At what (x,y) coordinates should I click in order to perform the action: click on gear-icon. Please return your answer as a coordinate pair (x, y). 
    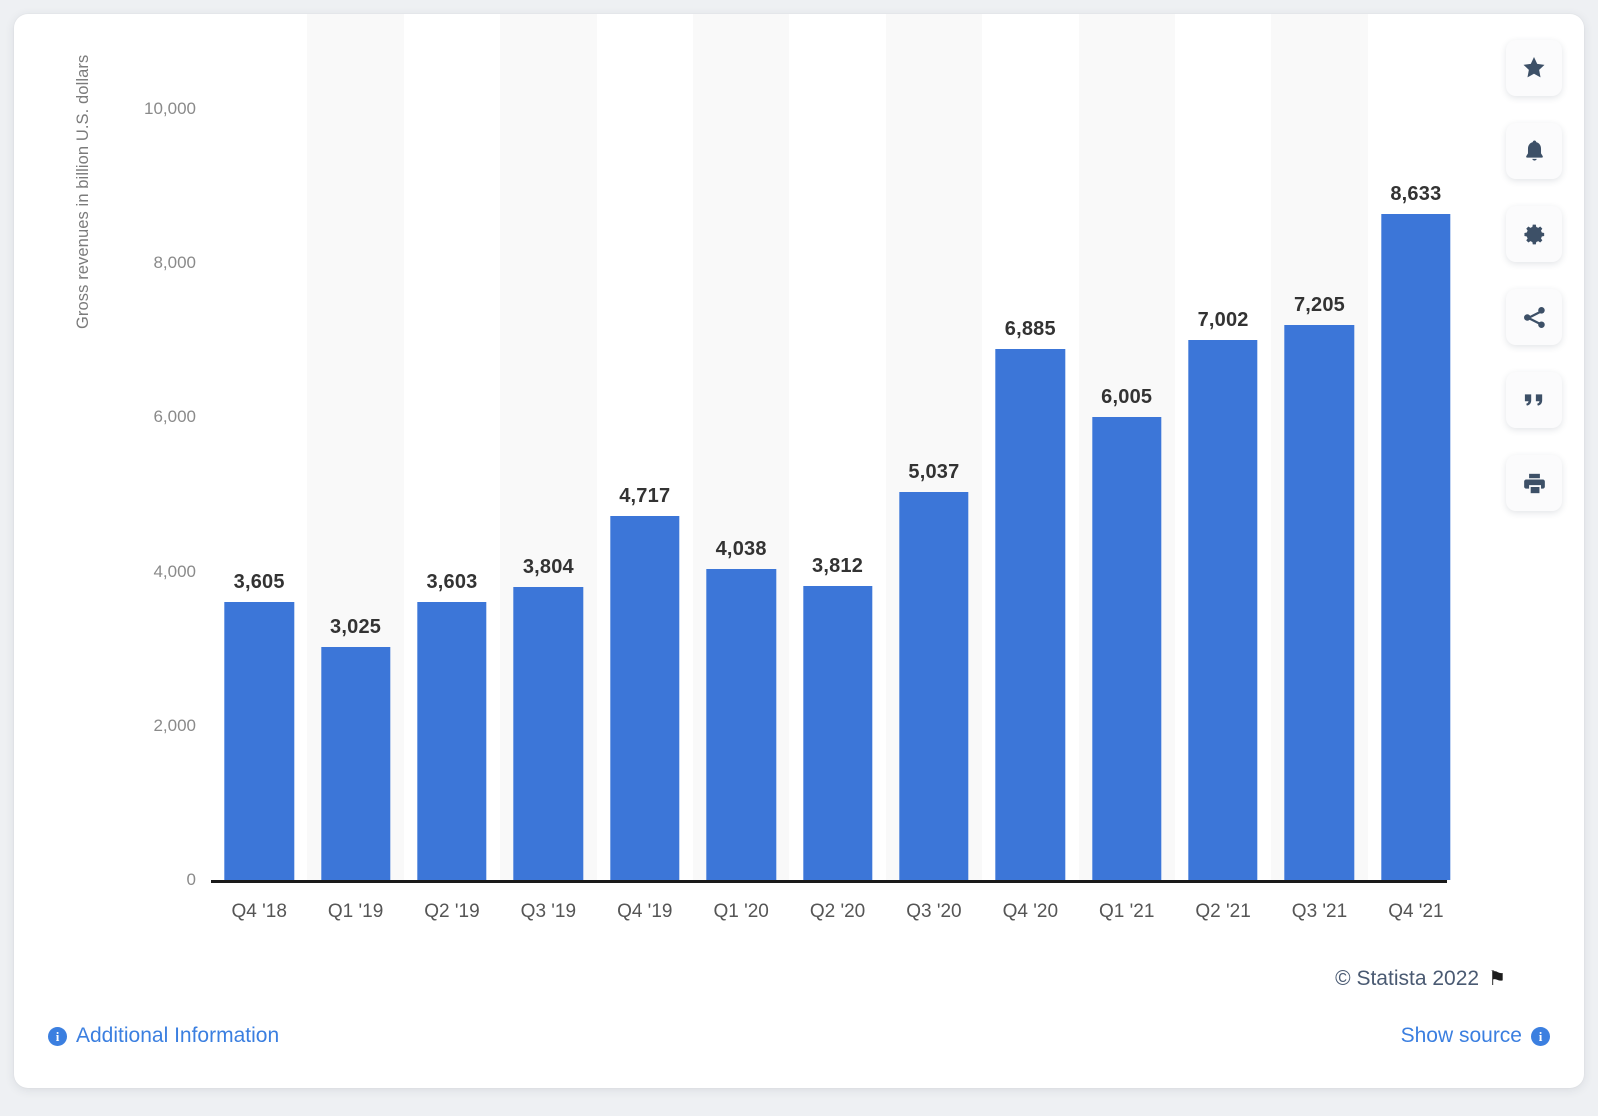
    Looking at the image, I should click on (1534, 234).